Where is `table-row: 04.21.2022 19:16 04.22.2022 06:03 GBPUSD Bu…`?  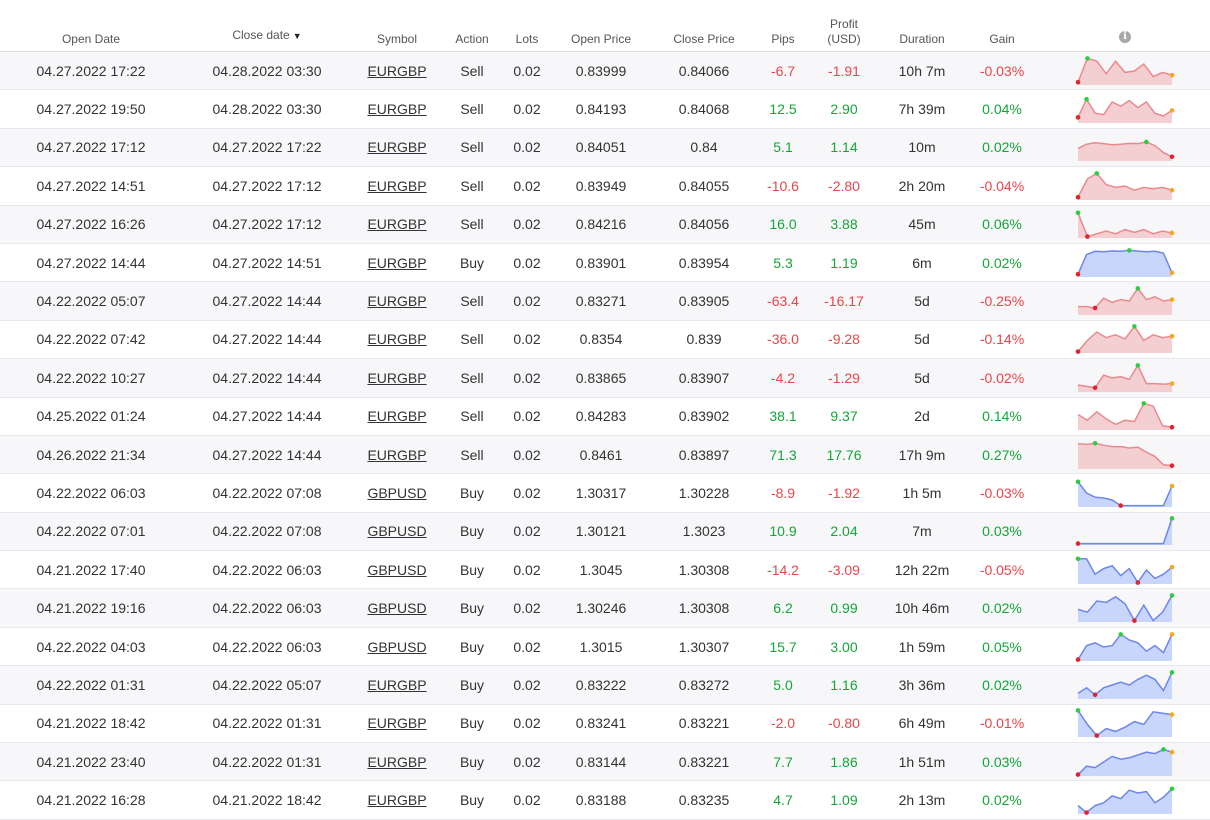
table-row: 04.21.2022 19:16 04.22.2022 06:03 GBPUSD Bu… is located at coordinates (605, 608).